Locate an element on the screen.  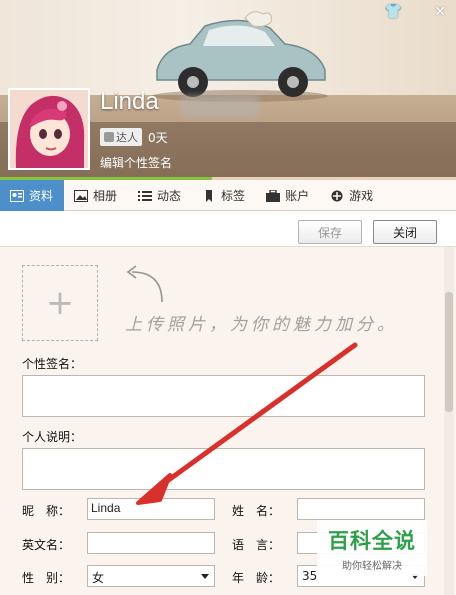
level-row: 达人 0天 is located at coordinates (134, 137).